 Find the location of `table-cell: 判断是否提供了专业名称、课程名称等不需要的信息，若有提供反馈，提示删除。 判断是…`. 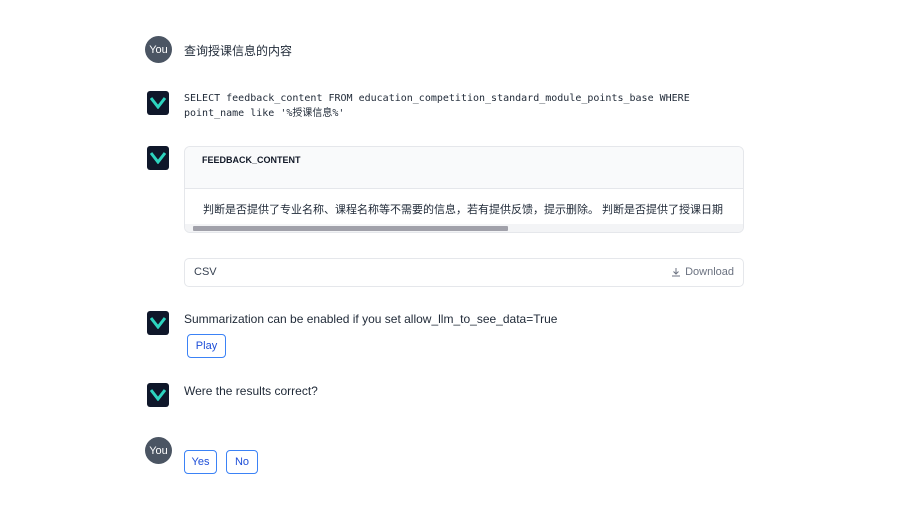

table-cell: 判断是否提供了专业名称、课程名称等不需要的信息，若有提供反馈，提示删除。 判断是… is located at coordinates (463, 210).